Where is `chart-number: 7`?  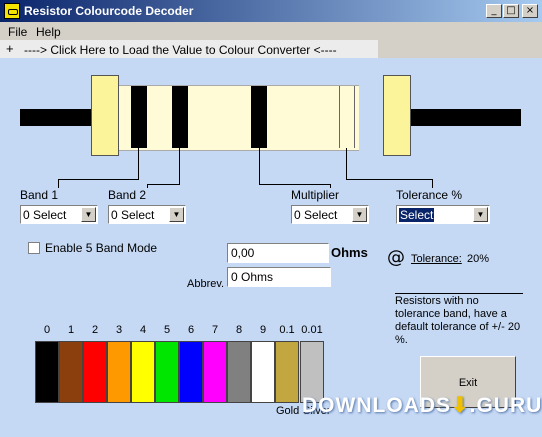
chart-number: 7 is located at coordinates (215, 330).